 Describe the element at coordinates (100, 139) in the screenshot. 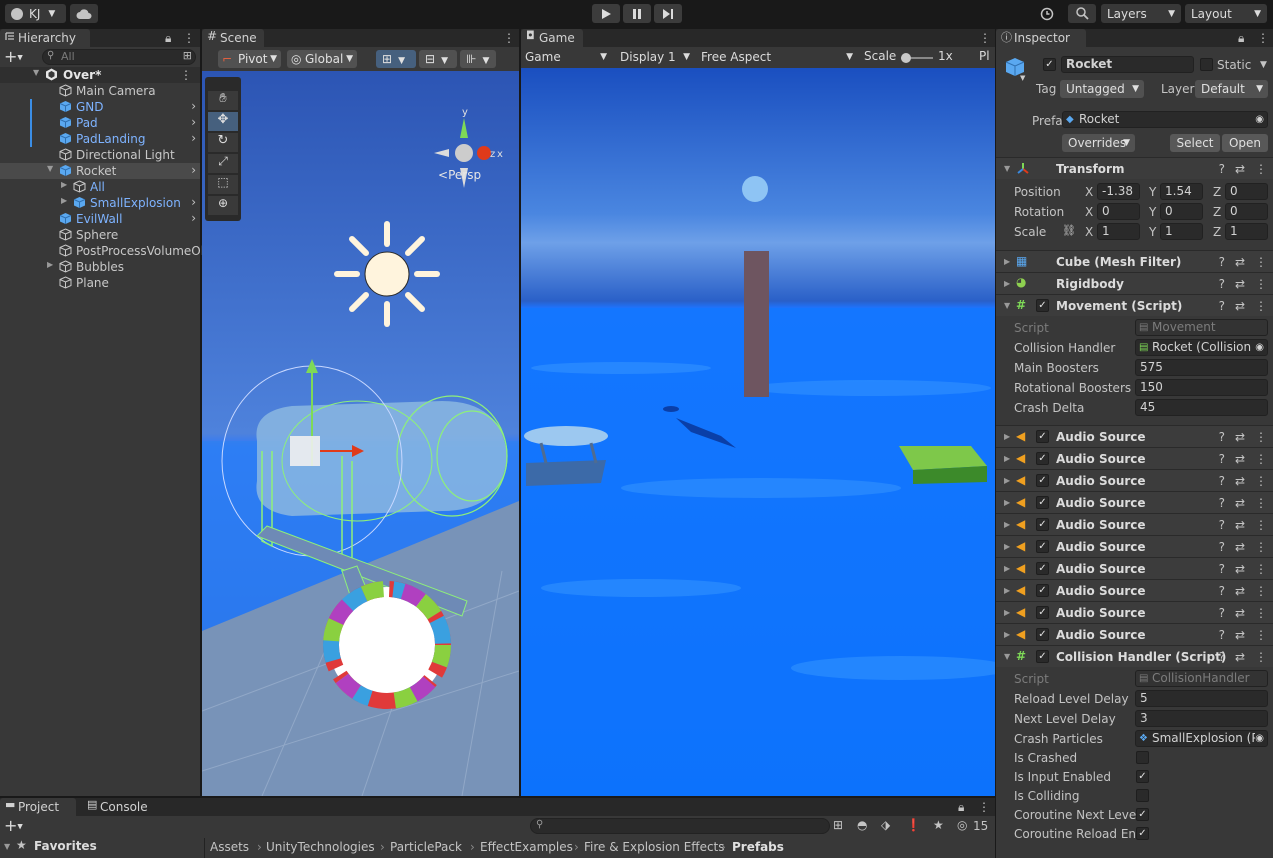

I see `hierarchy-item: PadLanding ›` at that location.